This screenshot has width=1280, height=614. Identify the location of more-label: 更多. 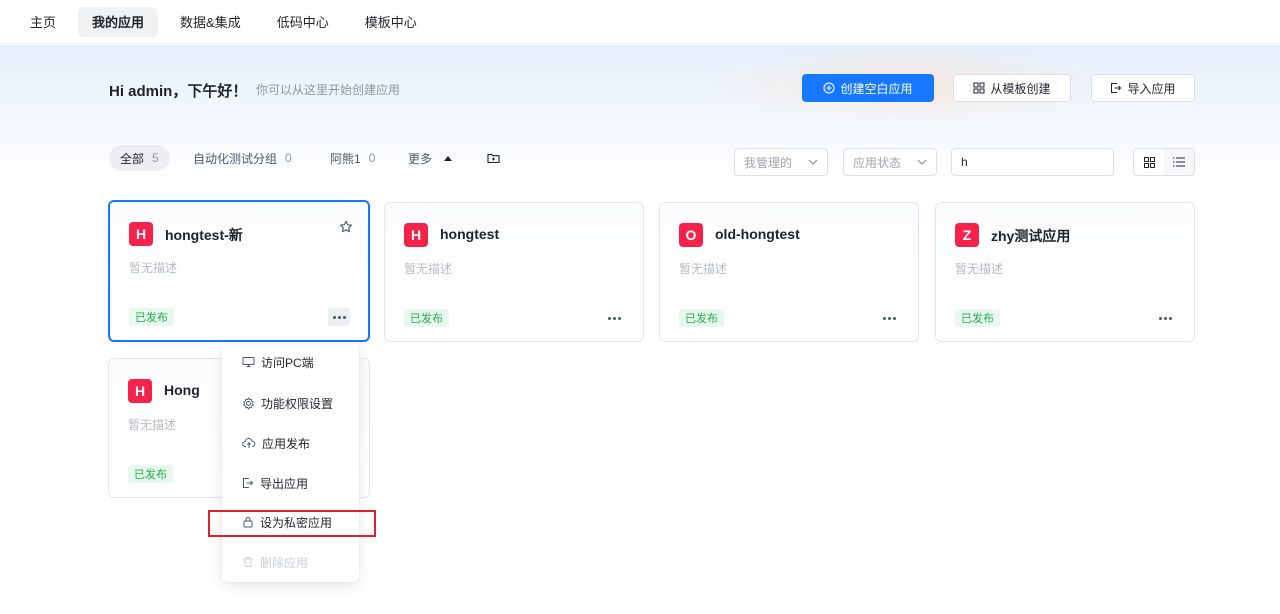
(420, 158).